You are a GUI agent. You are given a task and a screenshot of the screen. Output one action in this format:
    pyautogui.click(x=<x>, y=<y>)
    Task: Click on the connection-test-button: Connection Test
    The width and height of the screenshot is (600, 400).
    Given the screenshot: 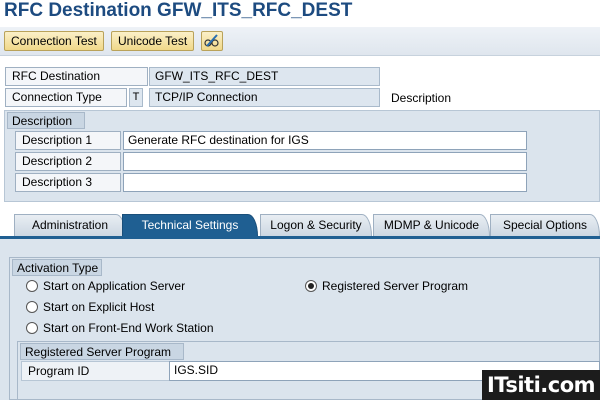 What is the action you would take?
    pyautogui.click(x=54, y=41)
    